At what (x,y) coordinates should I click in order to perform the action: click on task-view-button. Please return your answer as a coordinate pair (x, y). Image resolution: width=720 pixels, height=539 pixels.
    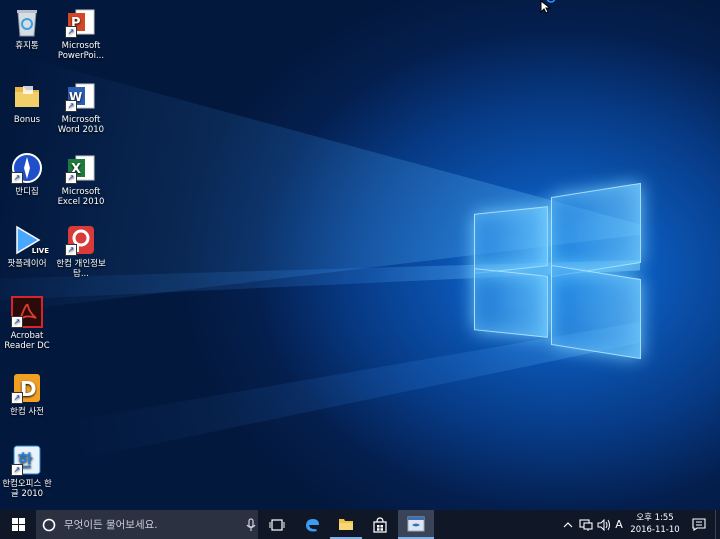
    Looking at the image, I should click on (277, 524).